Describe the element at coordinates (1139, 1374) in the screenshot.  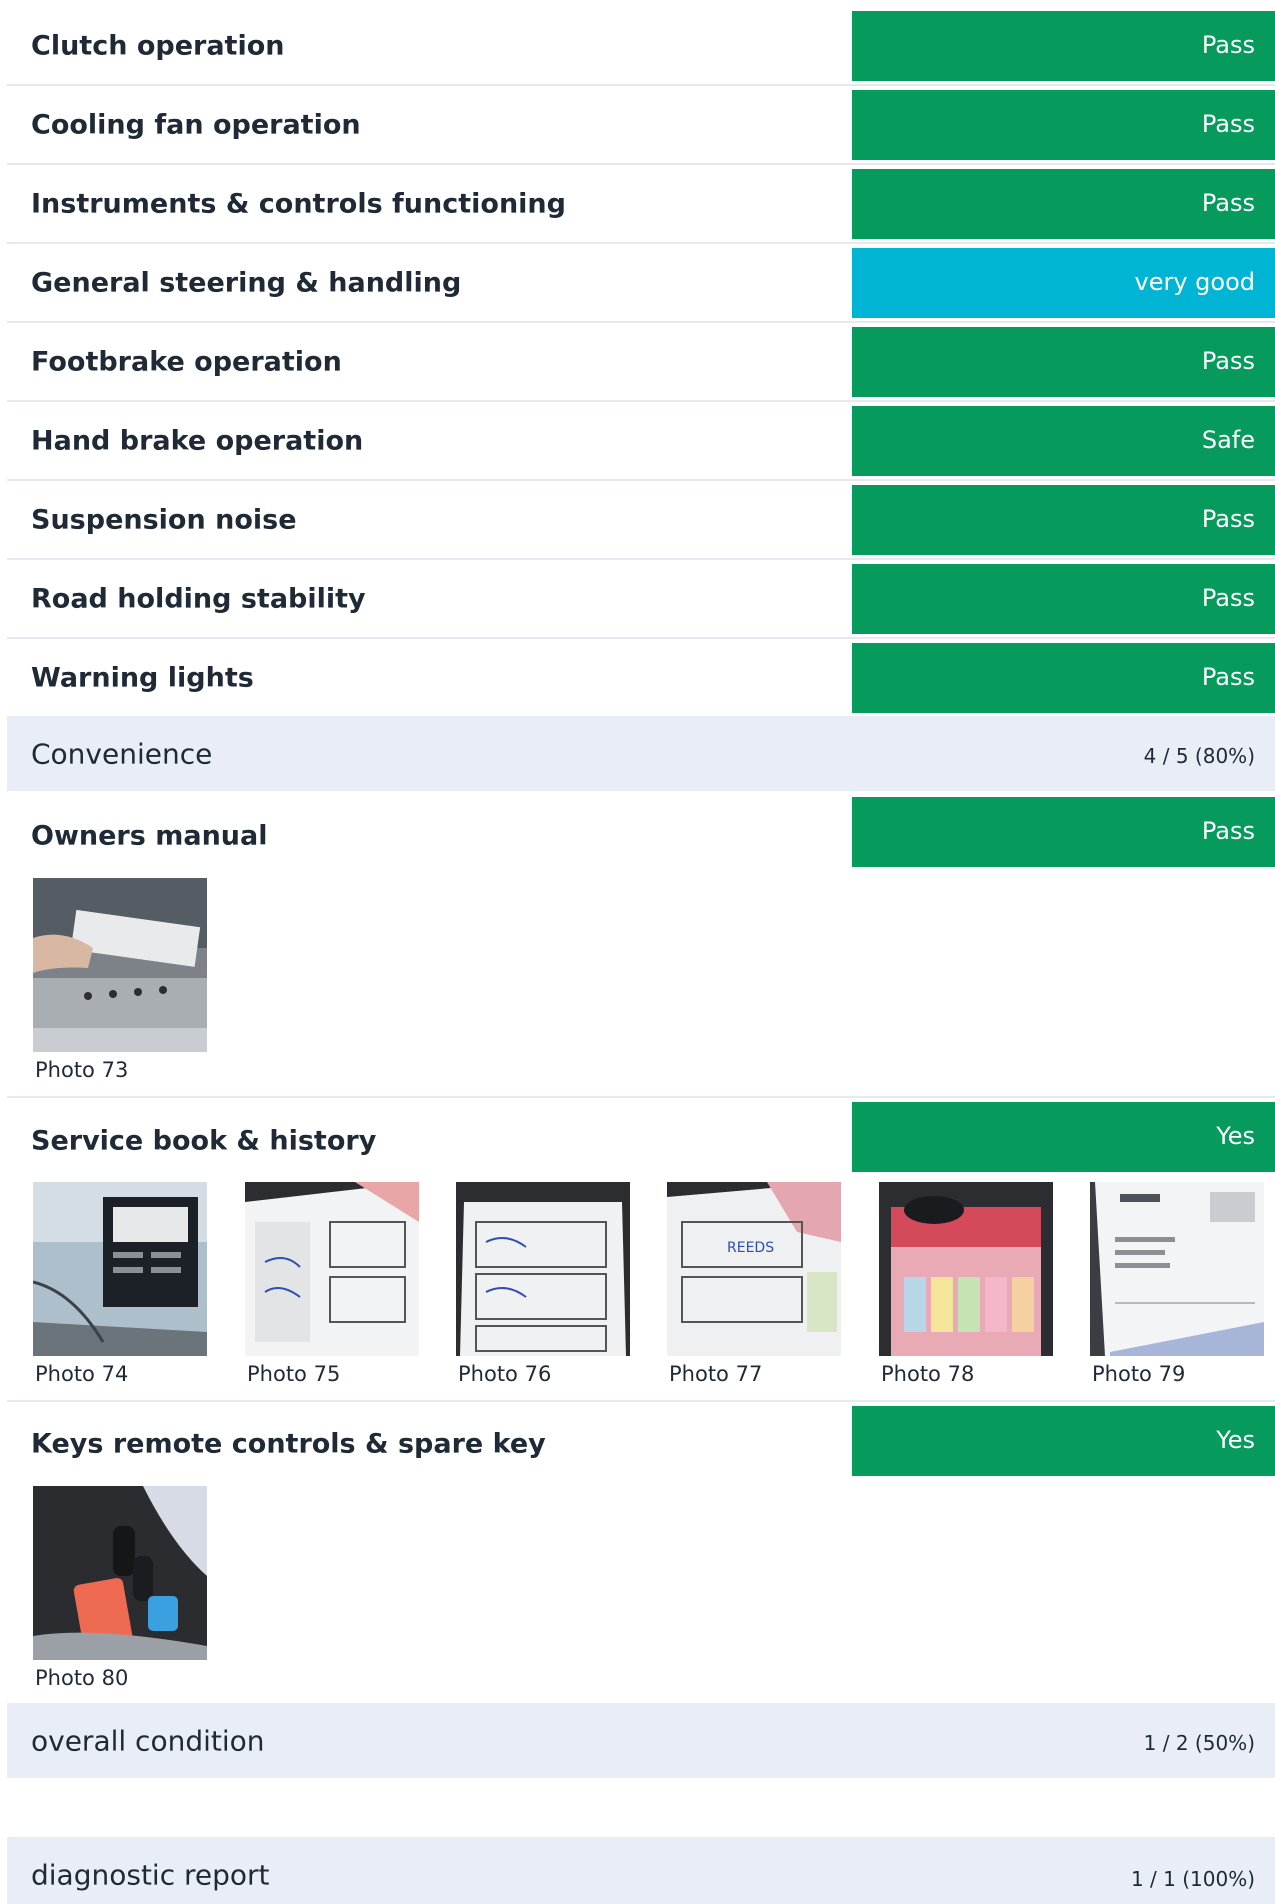
I see `photo-caption: Photo 79` at that location.